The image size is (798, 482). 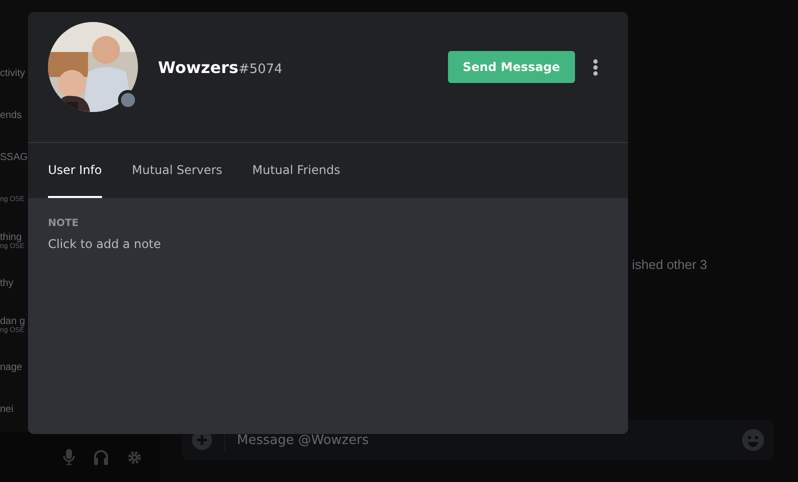 I want to click on message-text: ished other 3, so click(x=670, y=264).